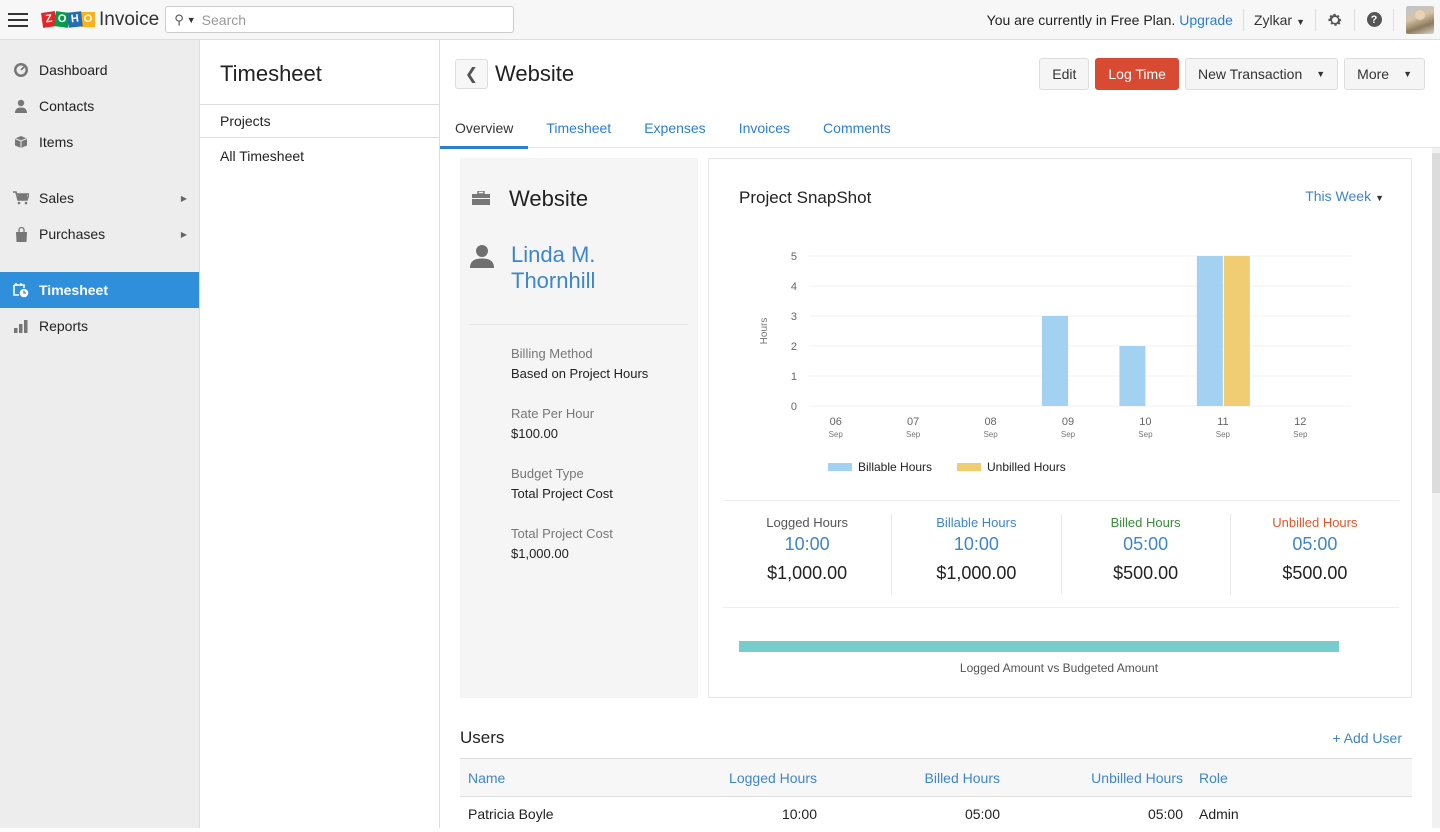 The width and height of the screenshot is (1440, 832). I want to click on column-header-name: Name, so click(580, 777).